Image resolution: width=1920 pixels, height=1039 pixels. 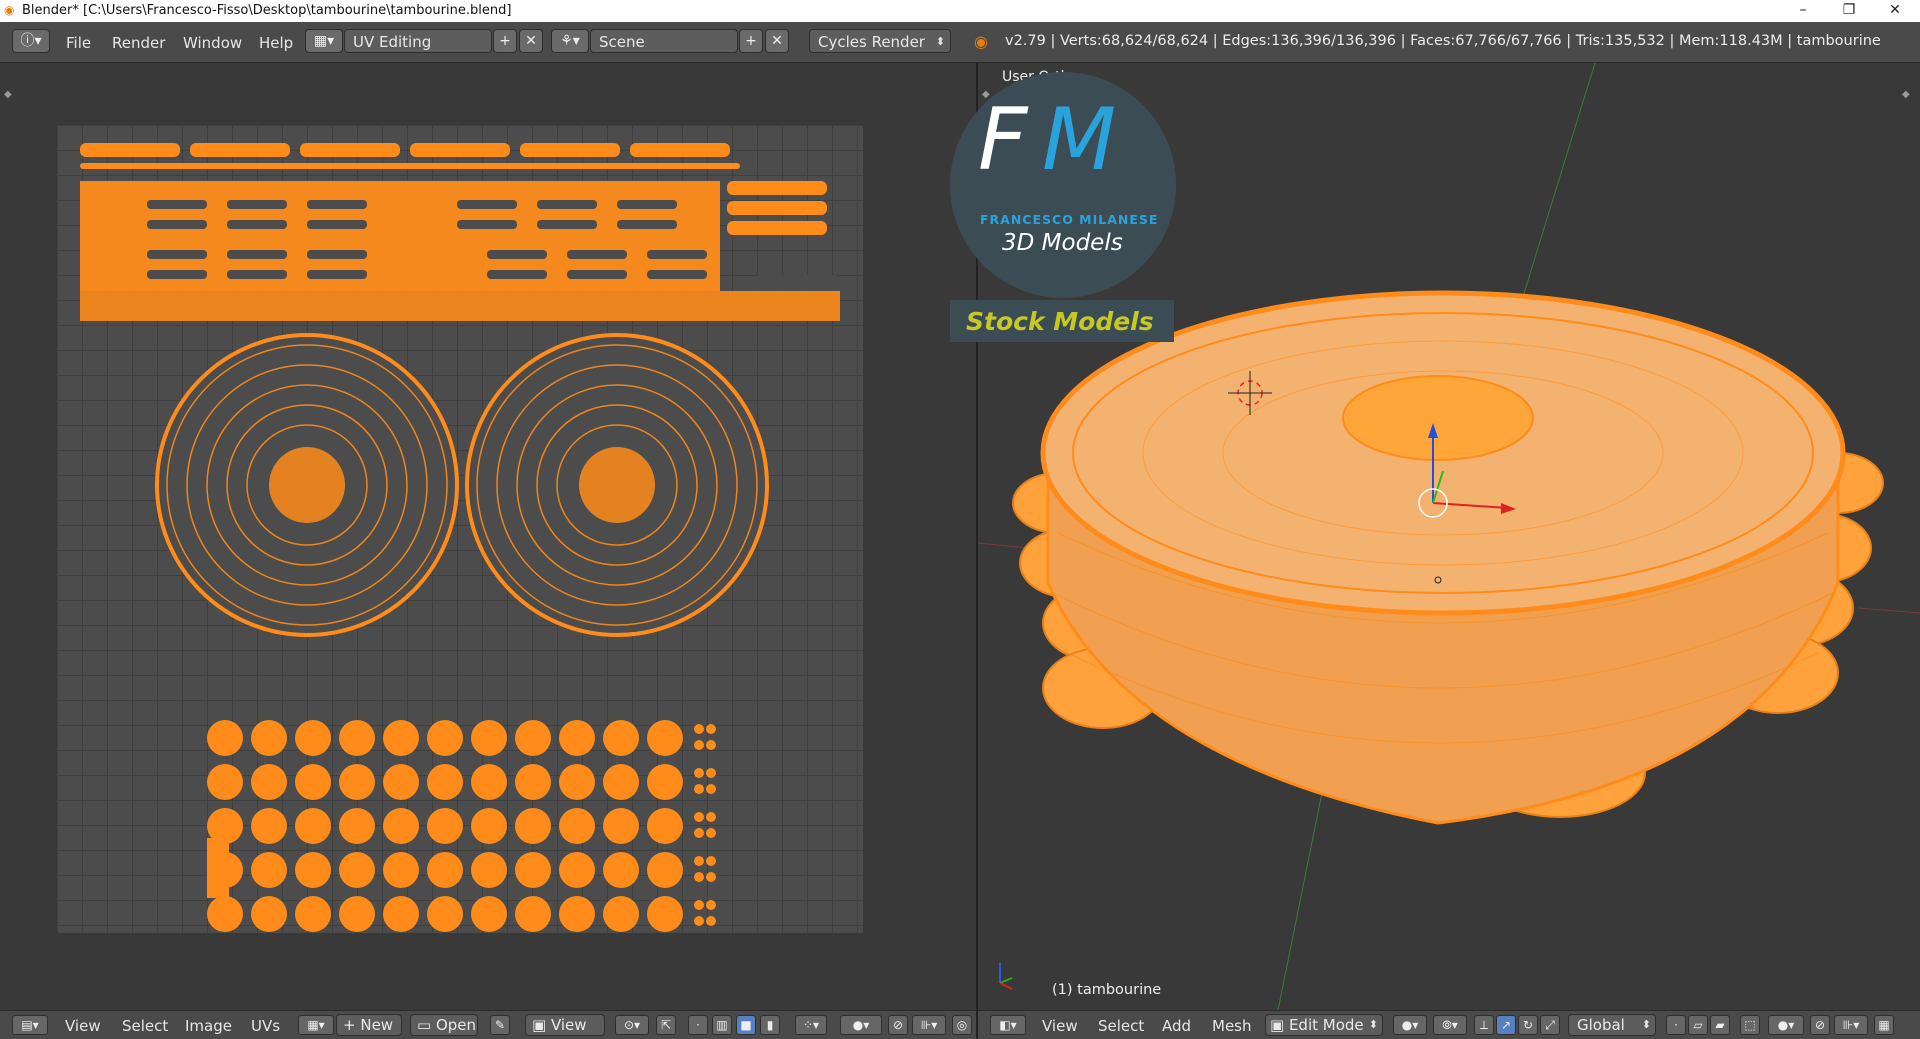 I want to click on transform-orientation-select: Global ⬍, so click(x=1612, y=1025).